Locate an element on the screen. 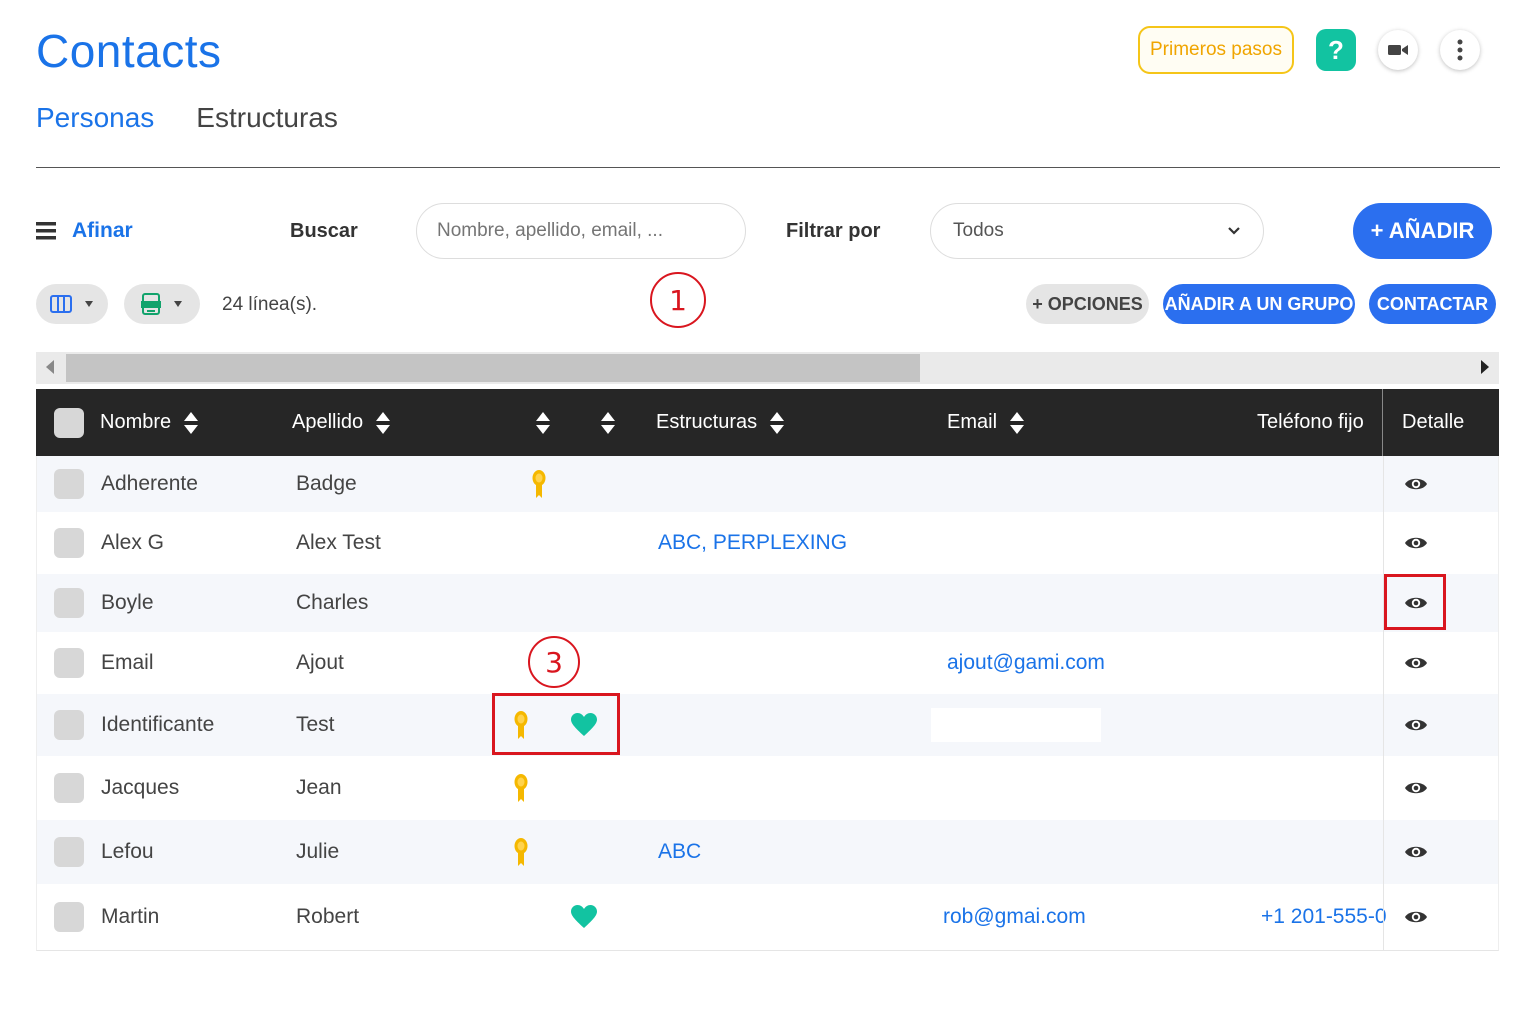 This screenshot has width=1536, height=1024. add-button: + AÑADIR is located at coordinates (1422, 231).